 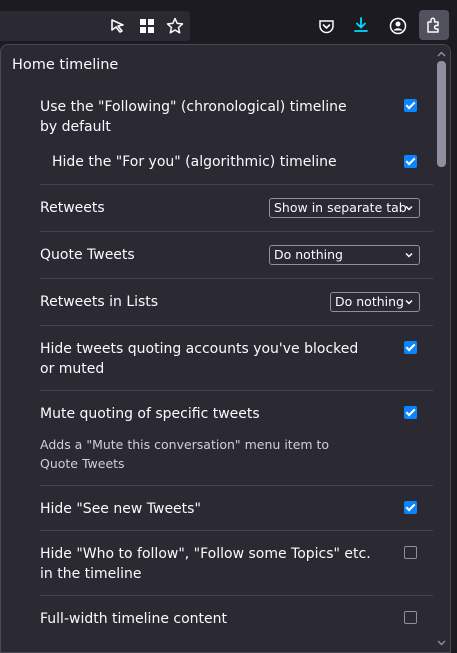 I want to click on full-width-checkbox, so click(x=410, y=617).